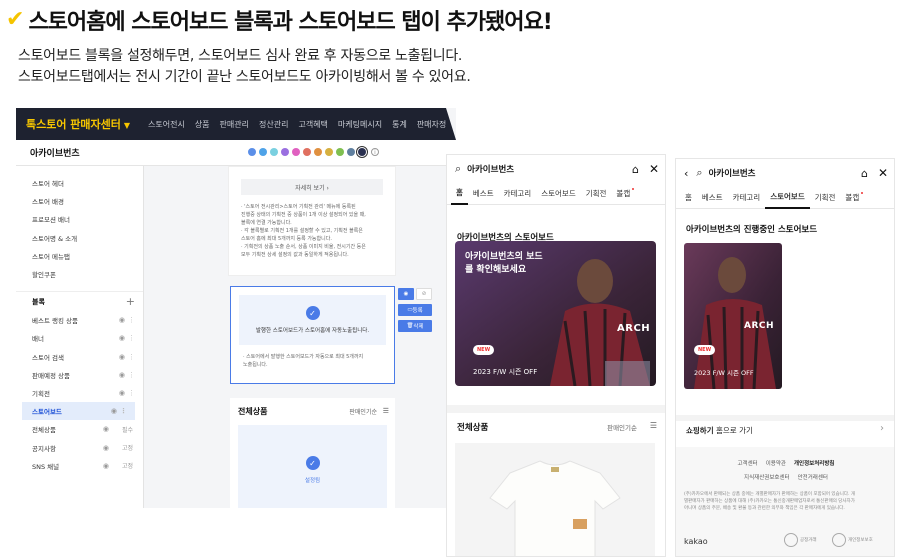  I want to click on note-line: 노출됩니다., so click(255, 365).